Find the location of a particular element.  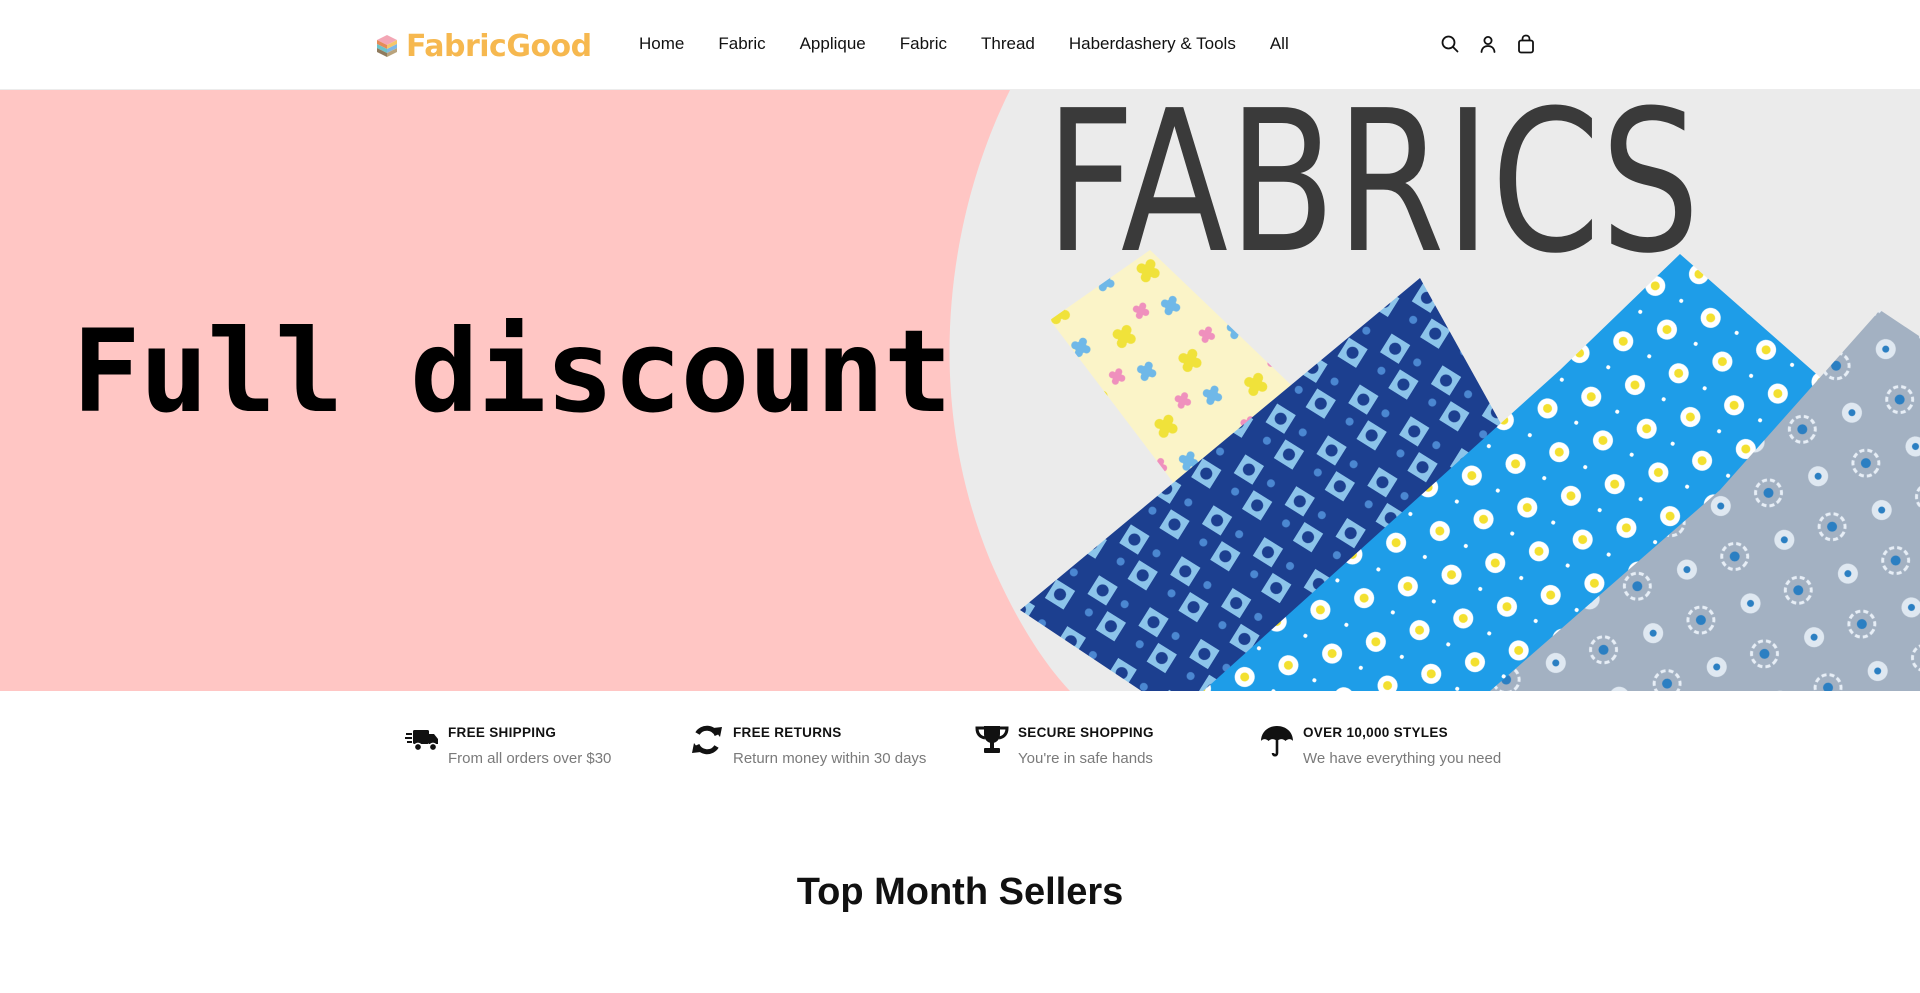

header-actions is located at coordinates (1488, 44).